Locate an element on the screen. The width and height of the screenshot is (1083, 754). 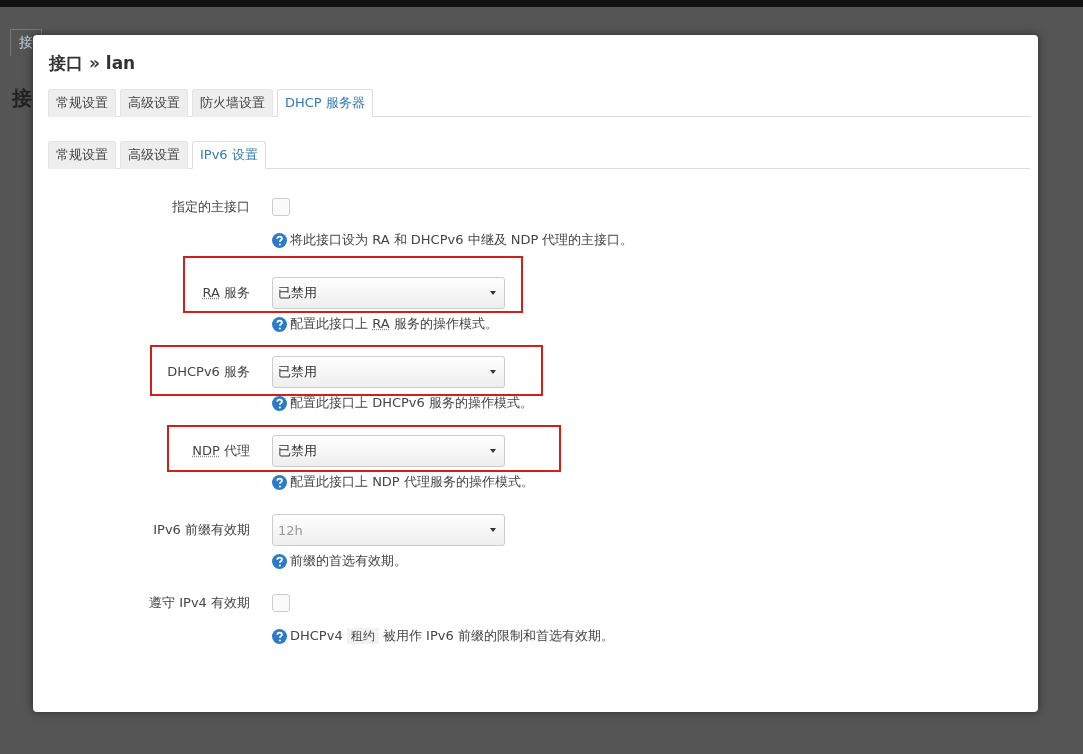
help-text: 将此接口设为 RA 和 DHCPv6 中继及 NDP 代理的主接口。 is located at coordinates (651, 240).